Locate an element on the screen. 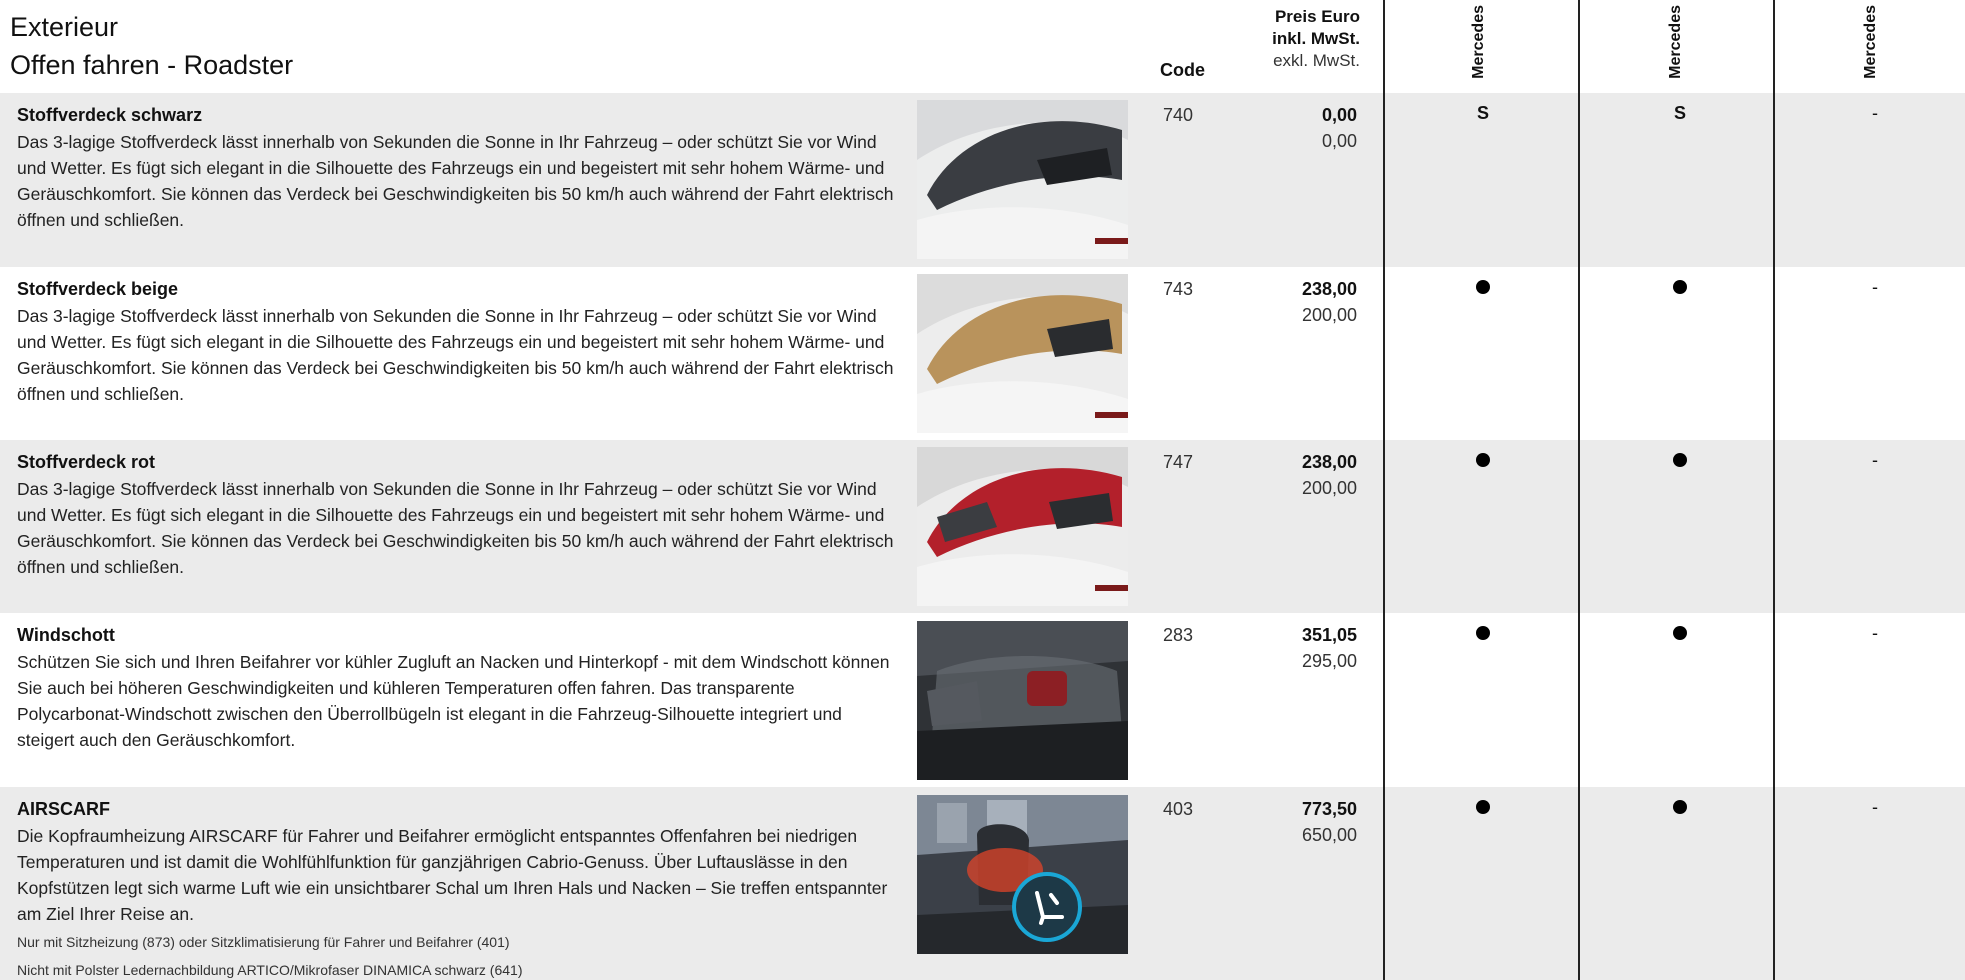 Image resolution: width=1965 pixels, height=980 pixels. code-column-header: Code is located at coordinates (1182, 70).